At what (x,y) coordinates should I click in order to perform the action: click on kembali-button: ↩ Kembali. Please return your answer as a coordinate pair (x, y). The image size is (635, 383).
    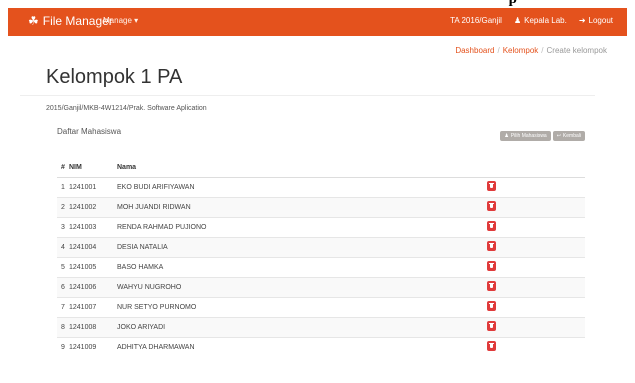
    Looking at the image, I should click on (568, 136).